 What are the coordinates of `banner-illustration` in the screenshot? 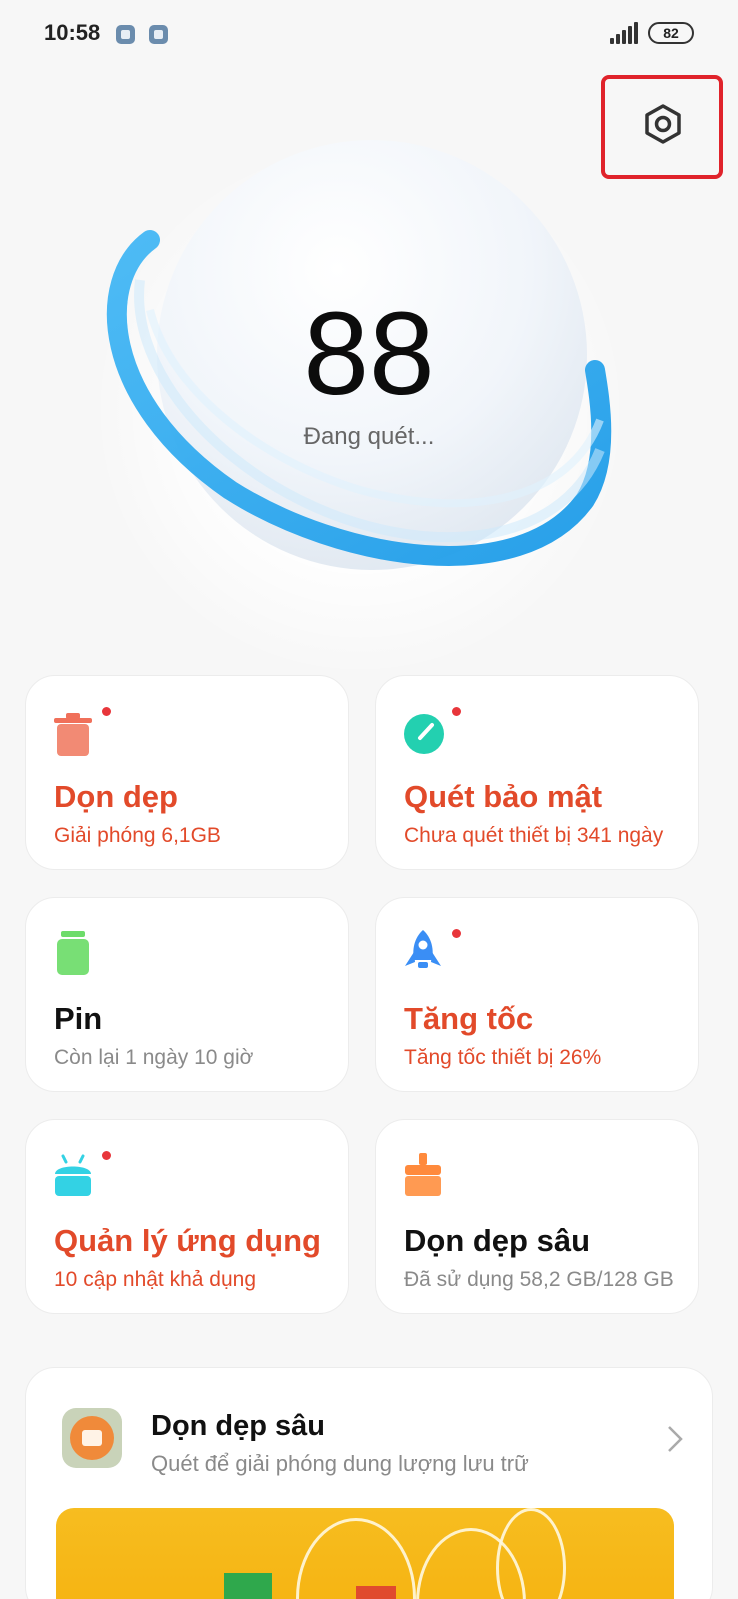 It's located at (365, 1553).